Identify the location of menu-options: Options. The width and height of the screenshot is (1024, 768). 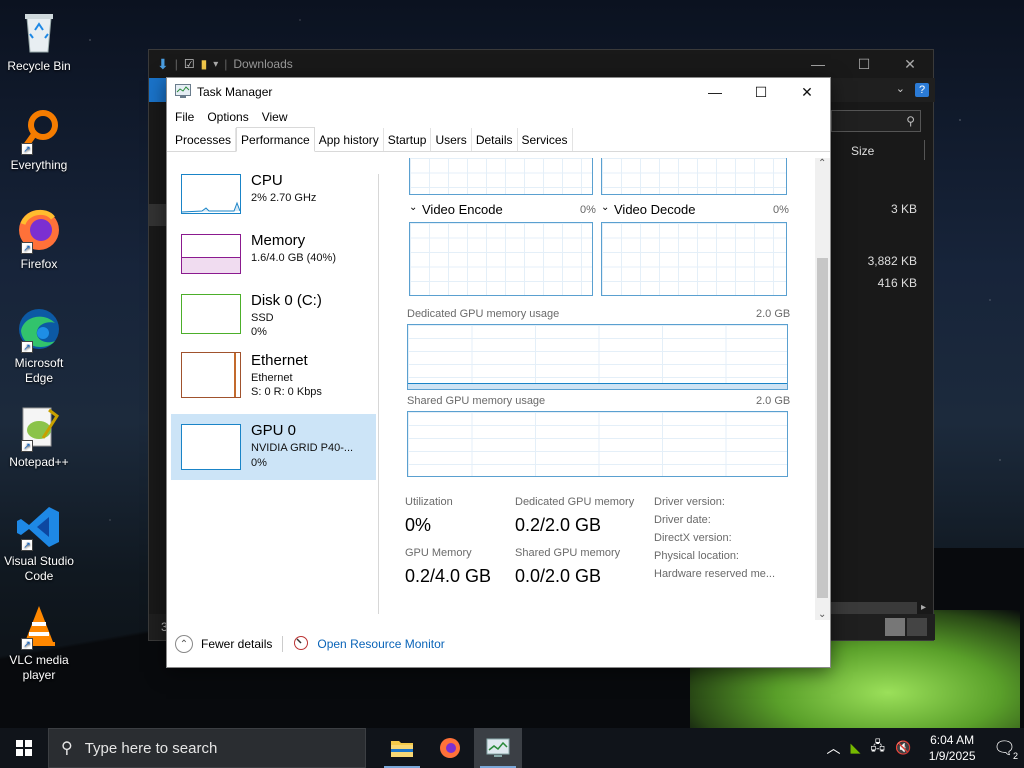
(227, 117).